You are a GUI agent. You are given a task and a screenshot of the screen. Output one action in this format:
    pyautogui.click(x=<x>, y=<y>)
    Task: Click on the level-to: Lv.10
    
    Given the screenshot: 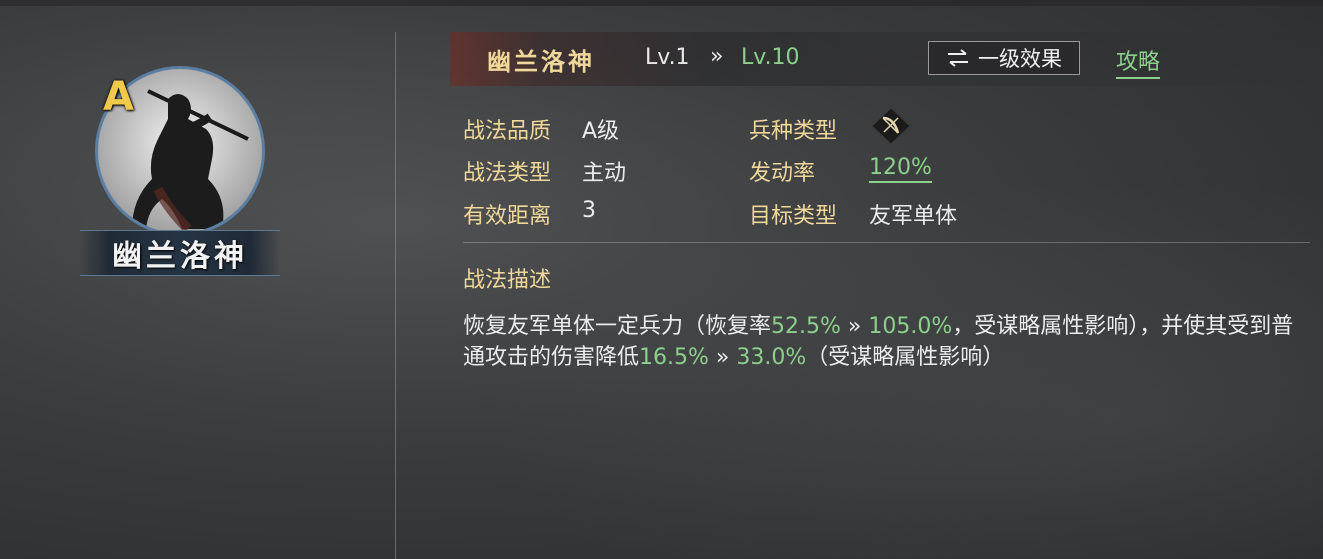 What is the action you would take?
    pyautogui.click(x=770, y=57)
    